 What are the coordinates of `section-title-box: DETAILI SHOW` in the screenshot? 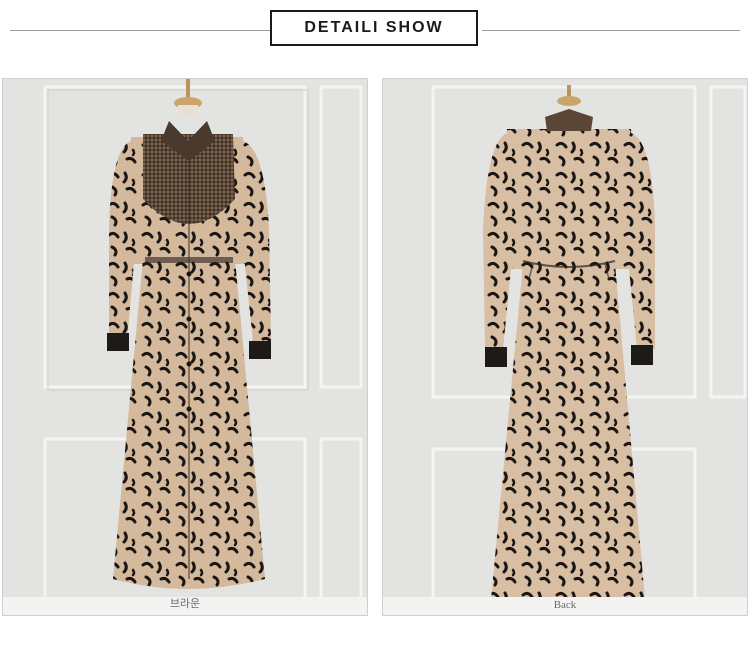 It's located at (374, 28).